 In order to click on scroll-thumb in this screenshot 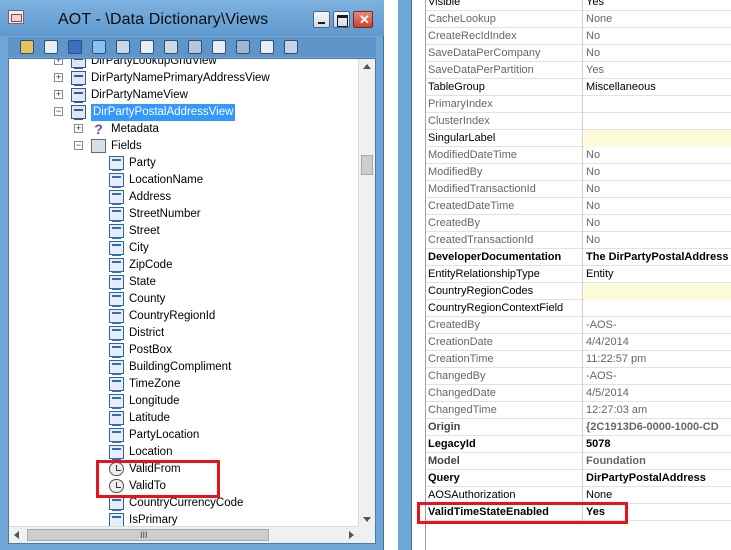, I will do `click(367, 165)`.